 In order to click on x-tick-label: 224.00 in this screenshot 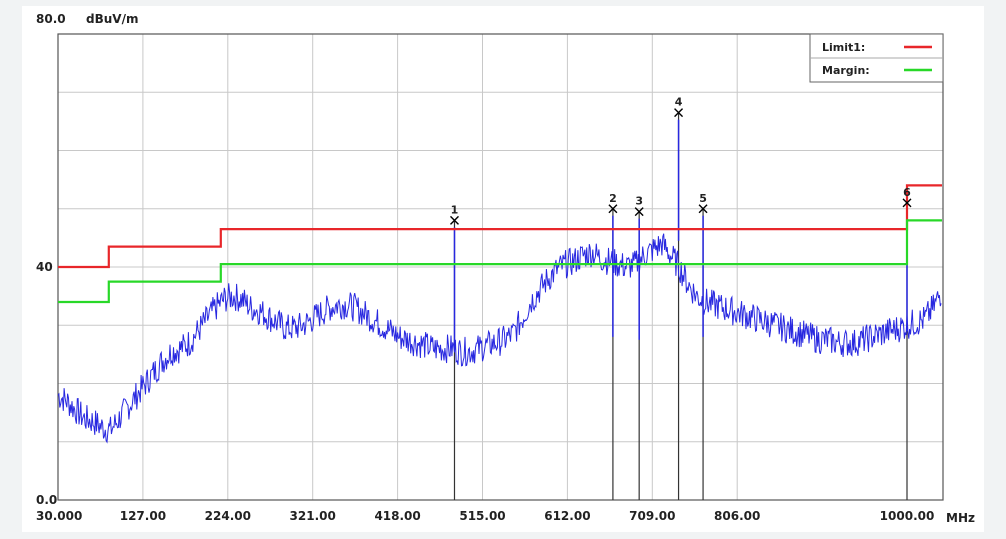, I will do `click(228, 516)`.